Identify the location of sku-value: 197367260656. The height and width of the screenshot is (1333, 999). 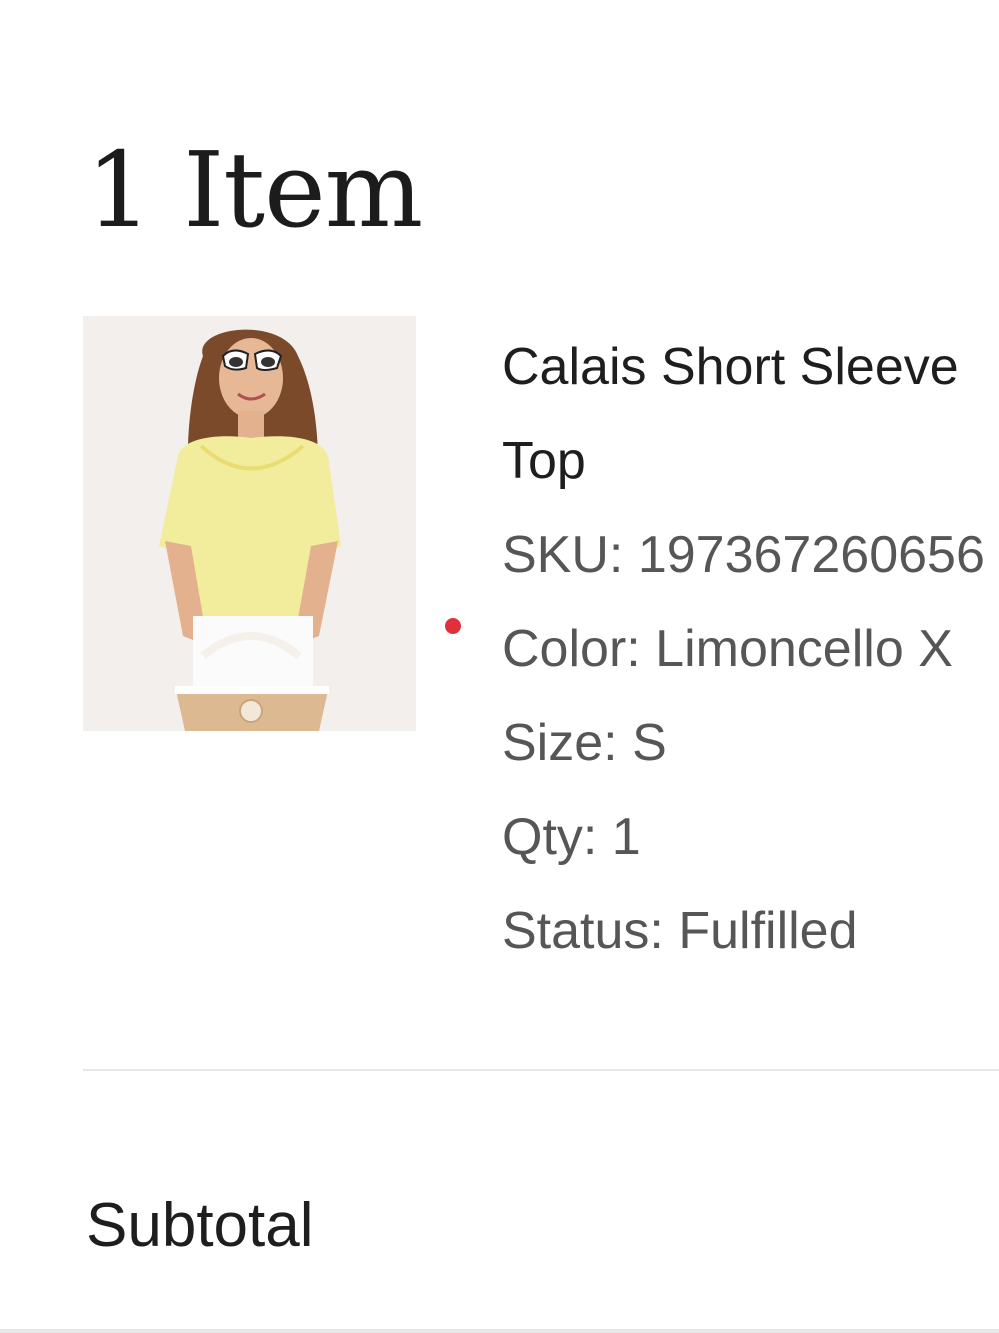
(811, 555).